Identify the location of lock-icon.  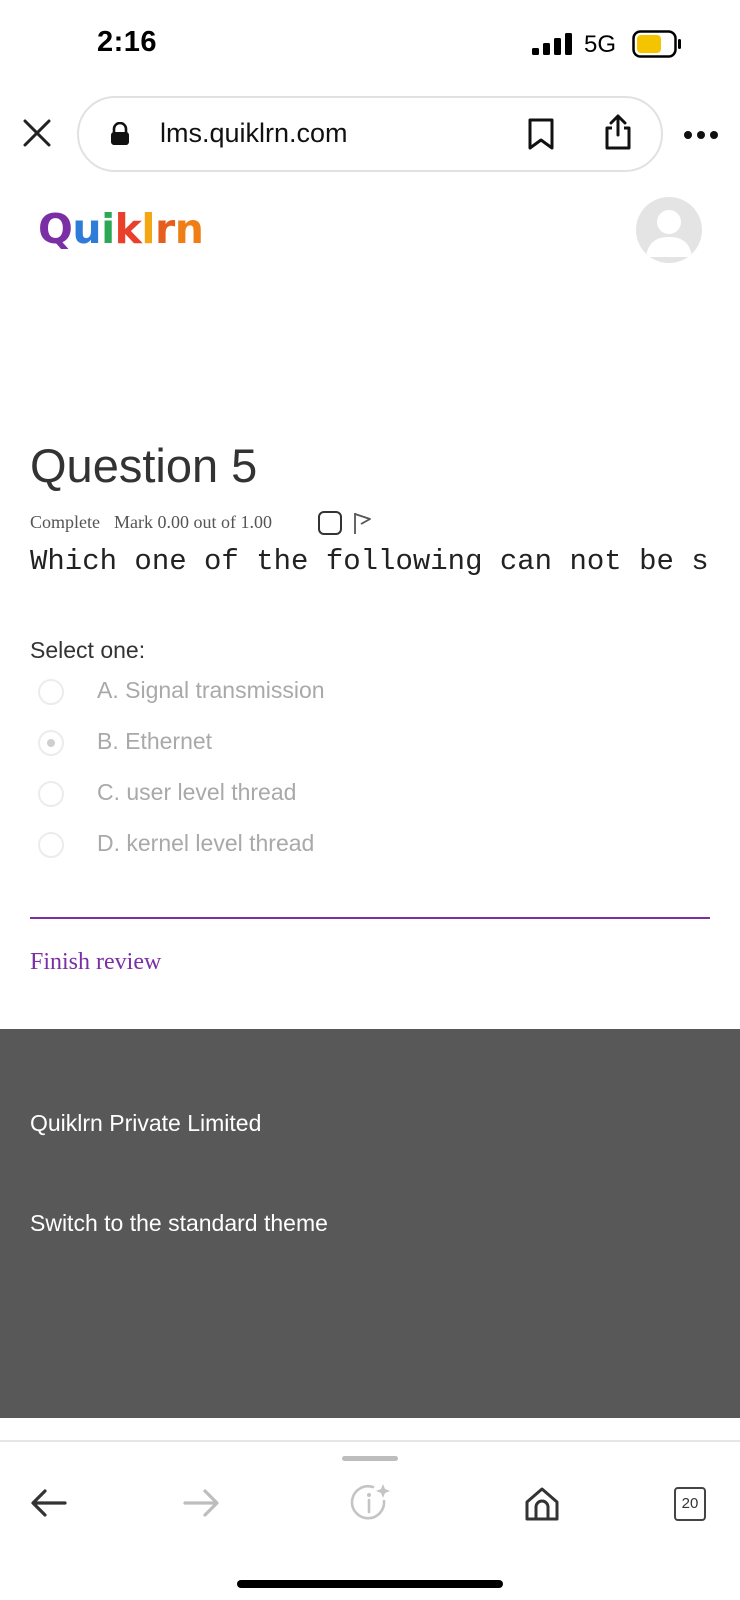
(120, 133).